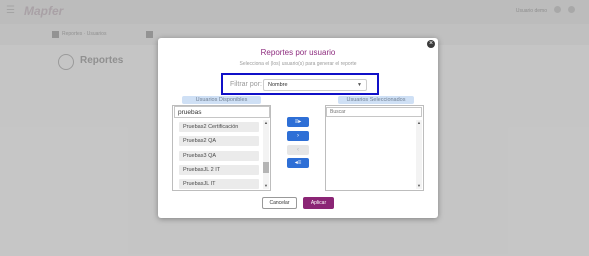 The width and height of the screenshot is (589, 256). I want to click on available-list-scrollbar: ▲ ▼, so click(266, 154).